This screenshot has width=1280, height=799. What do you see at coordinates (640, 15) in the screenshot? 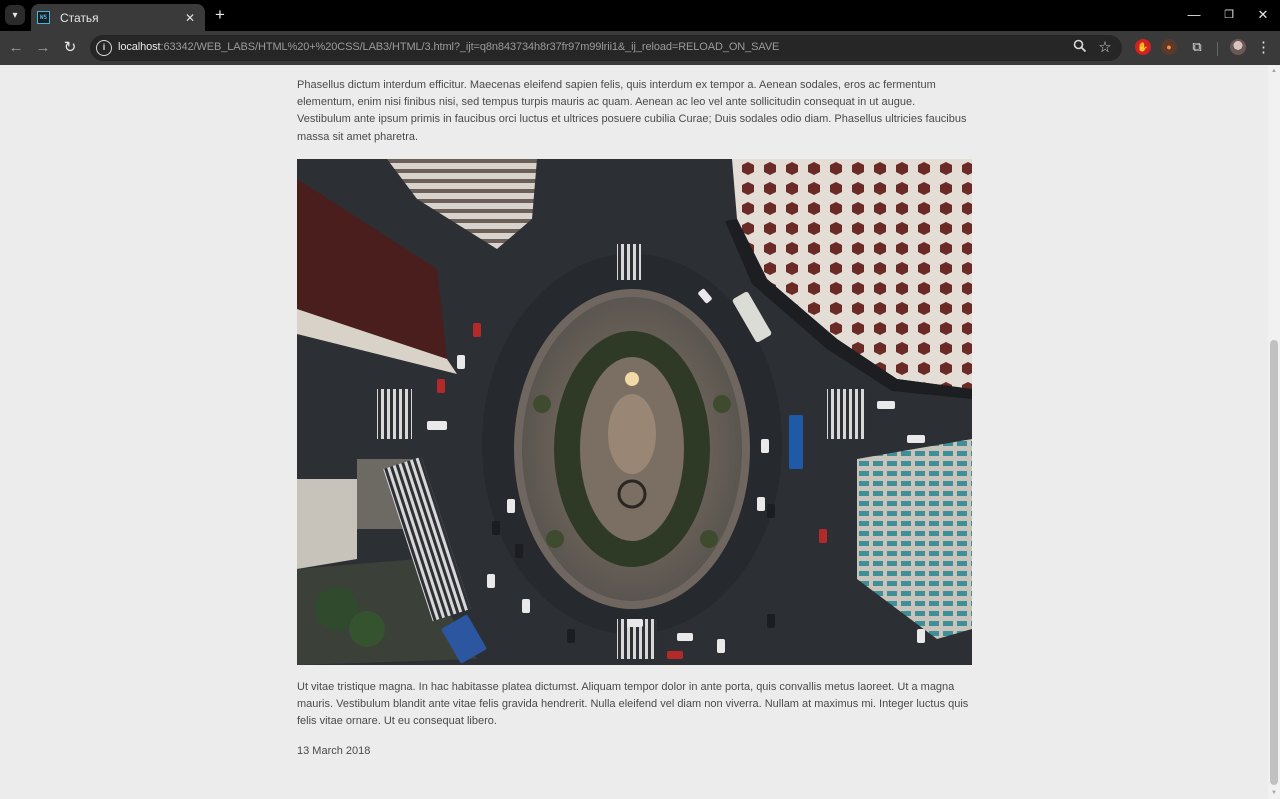
I see `tab-strip: ▾ WS Статья ✕ + — ❐ ✕` at bounding box center [640, 15].